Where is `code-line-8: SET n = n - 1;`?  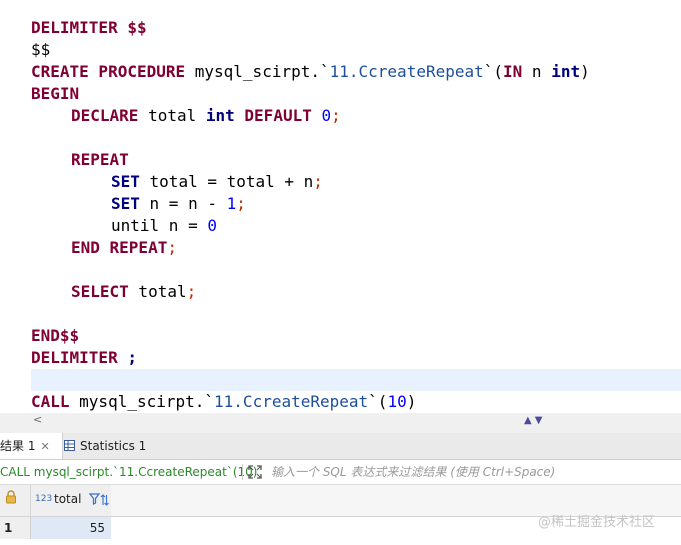
code-line-8: SET n = n - 1; is located at coordinates (178, 203).